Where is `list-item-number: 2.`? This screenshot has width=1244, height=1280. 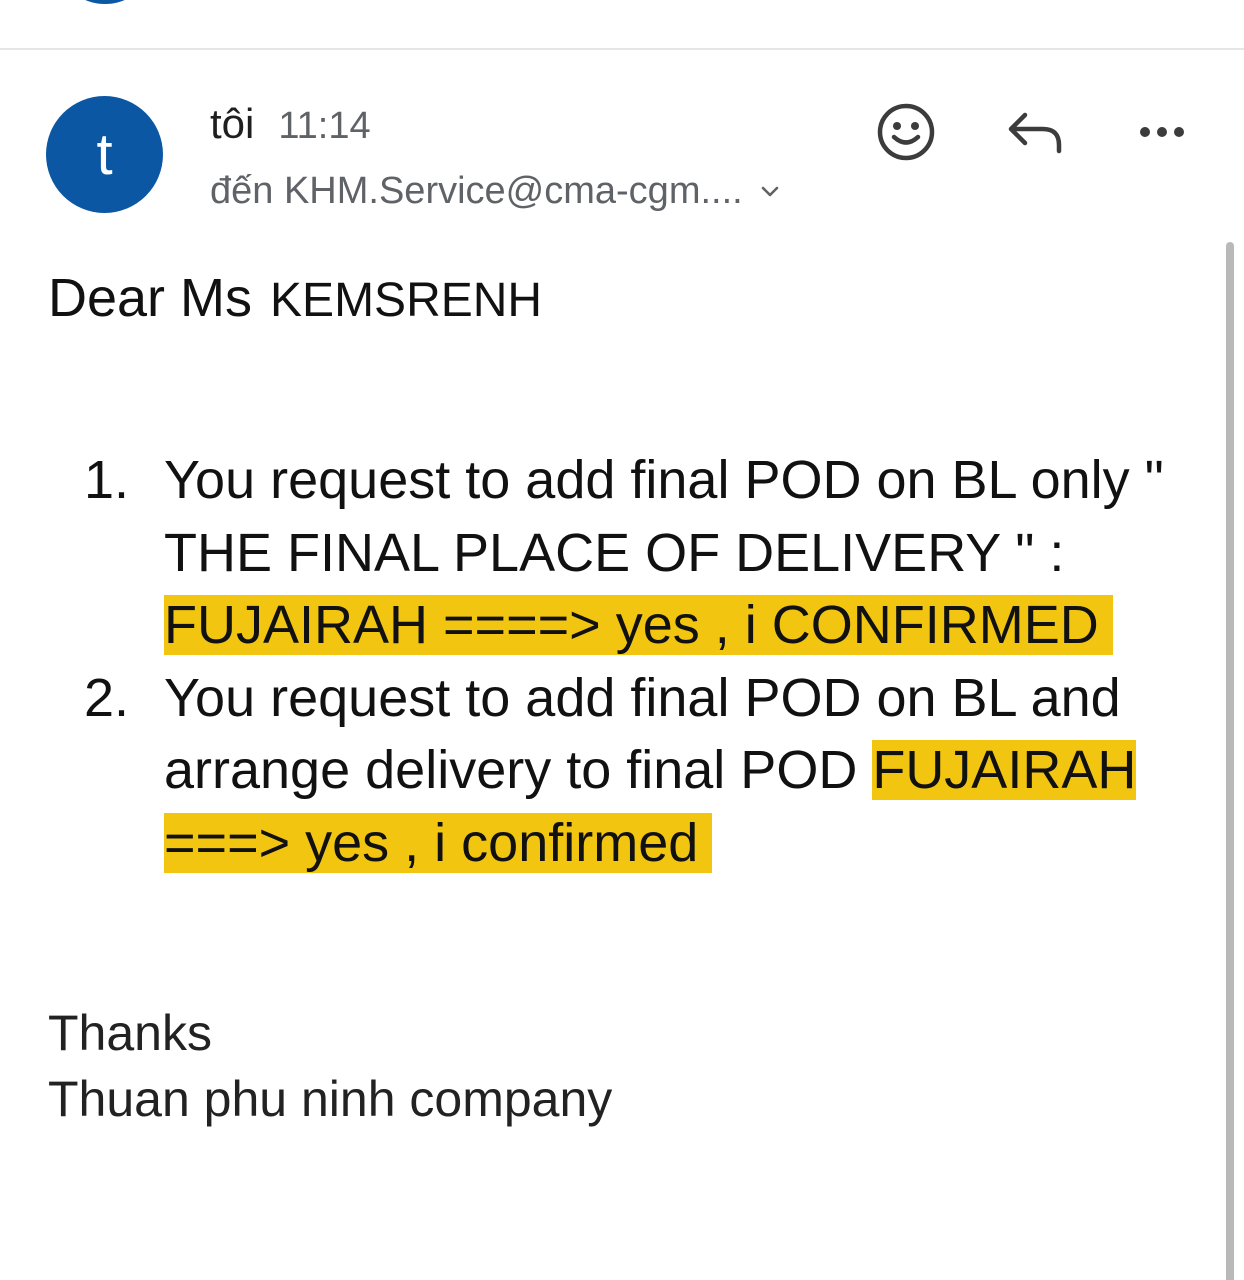 list-item-number: 2. is located at coordinates (107, 697).